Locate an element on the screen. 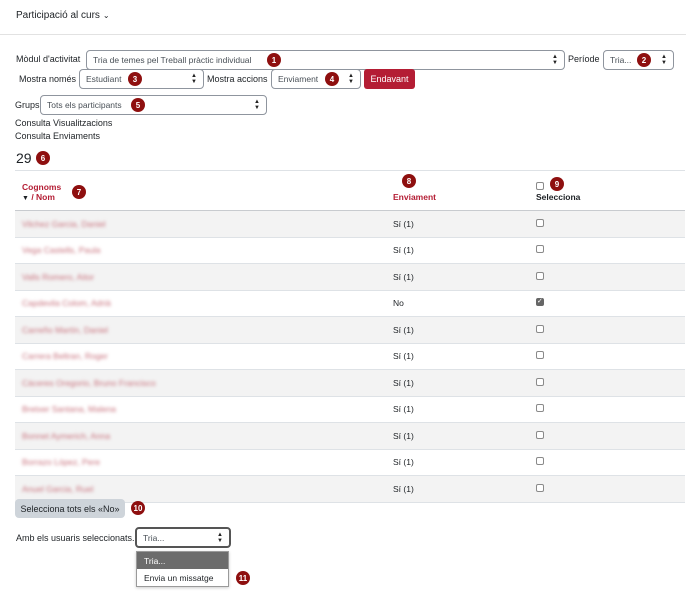 The image size is (700, 593). views-link: Consulta Visualitzacions is located at coordinates (63, 123).